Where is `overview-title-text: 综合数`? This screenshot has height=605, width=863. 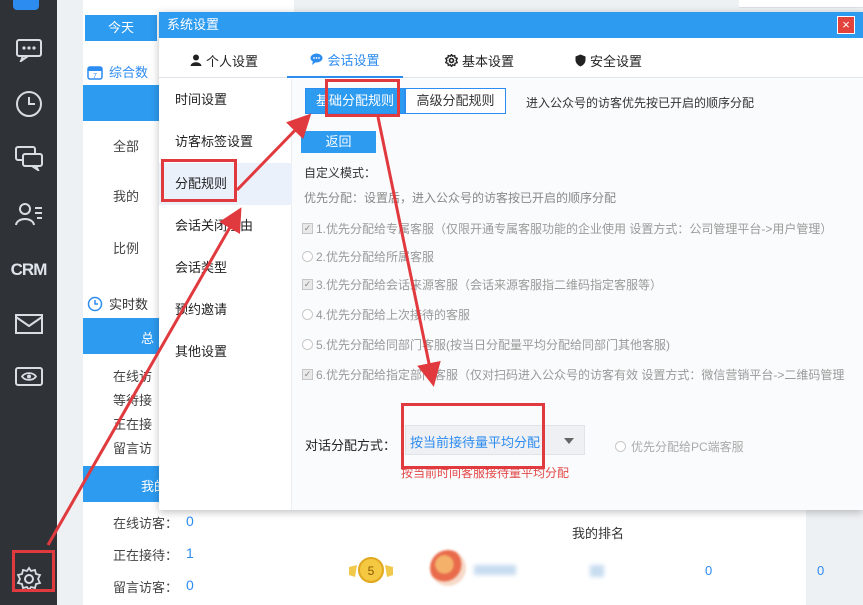
overview-title-text: 综合数 is located at coordinates (129, 72).